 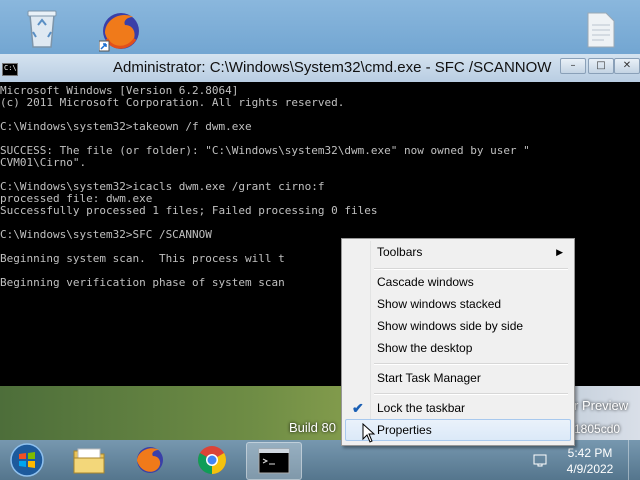 I want to click on menu-item-label: Start Task Manager, so click(x=429, y=378).